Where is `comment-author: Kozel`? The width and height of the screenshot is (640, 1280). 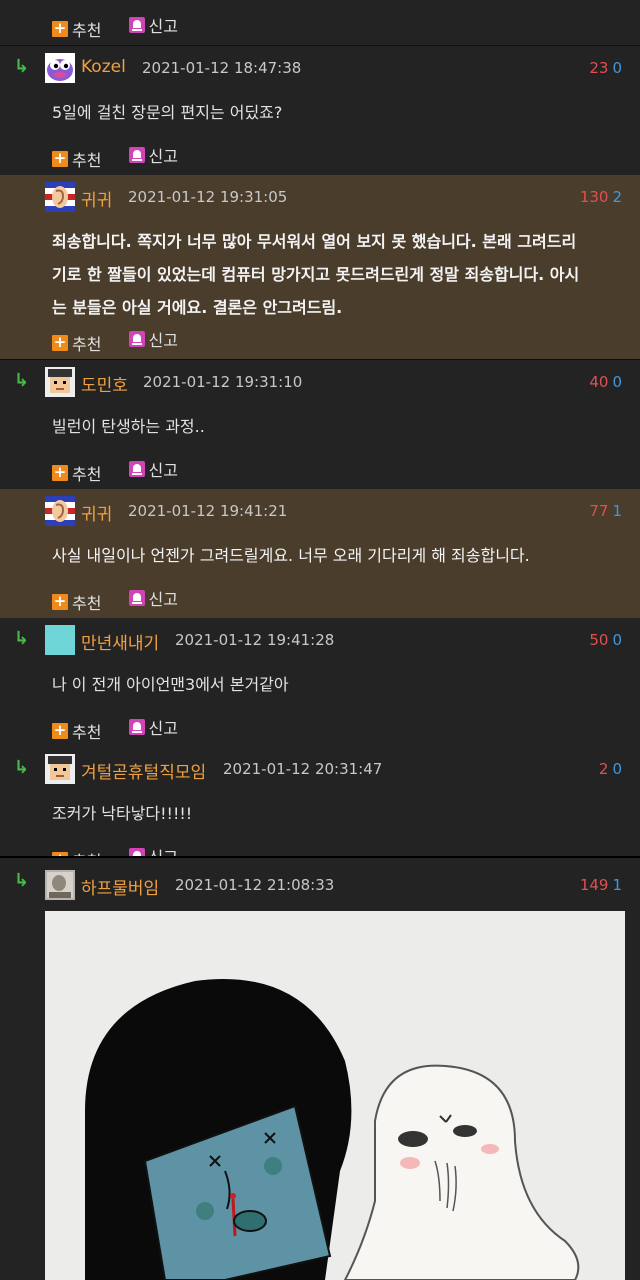
comment-author: Kozel is located at coordinates (103, 67).